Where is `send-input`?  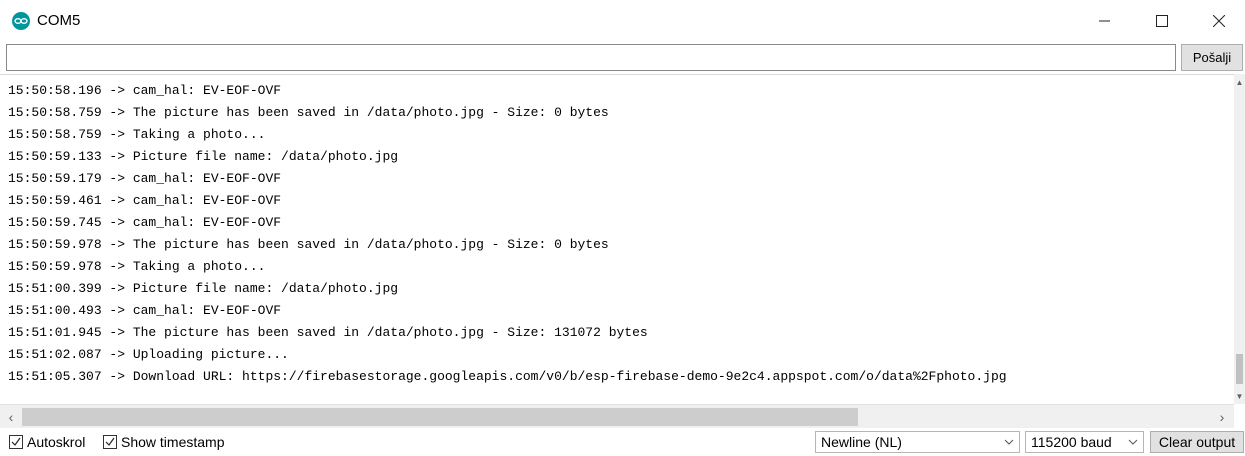
send-input is located at coordinates (591, 57).